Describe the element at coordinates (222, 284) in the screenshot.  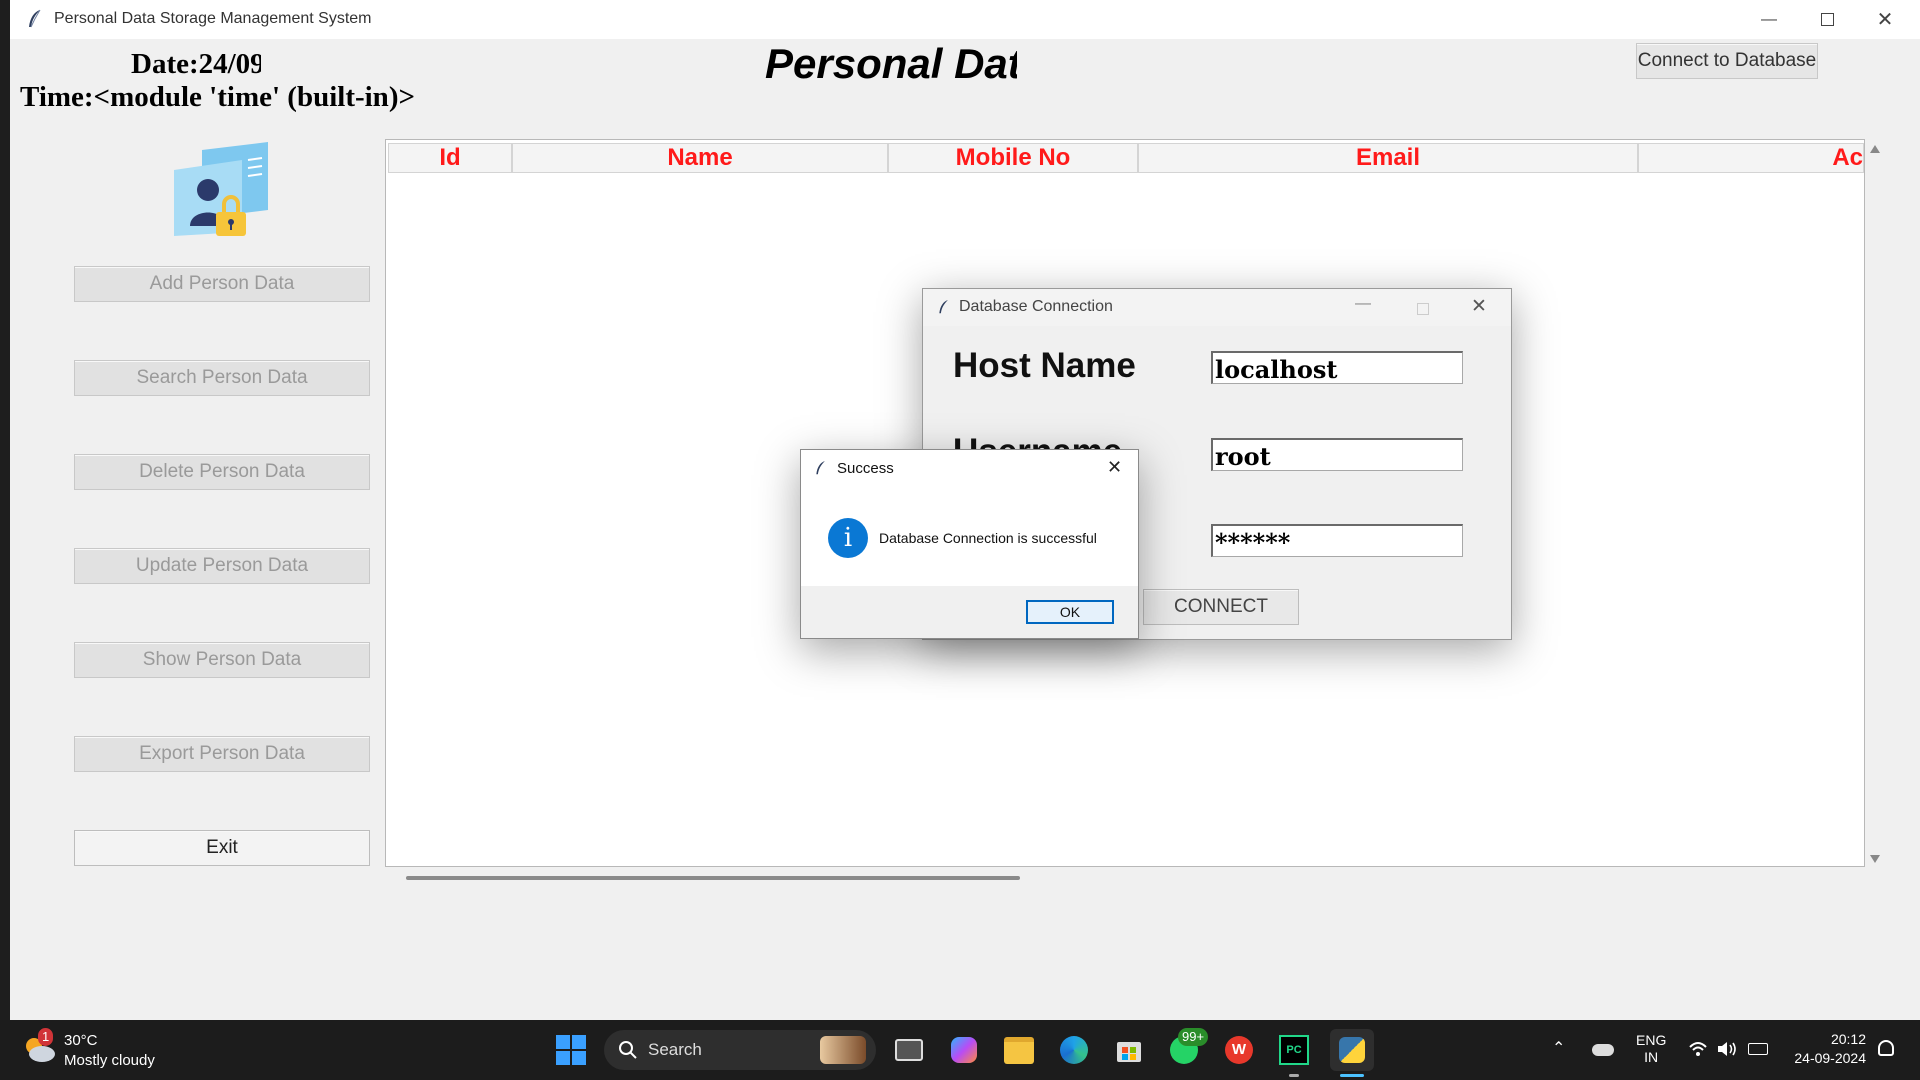
I see `add-person-data-button: Add Person Data` at that location.